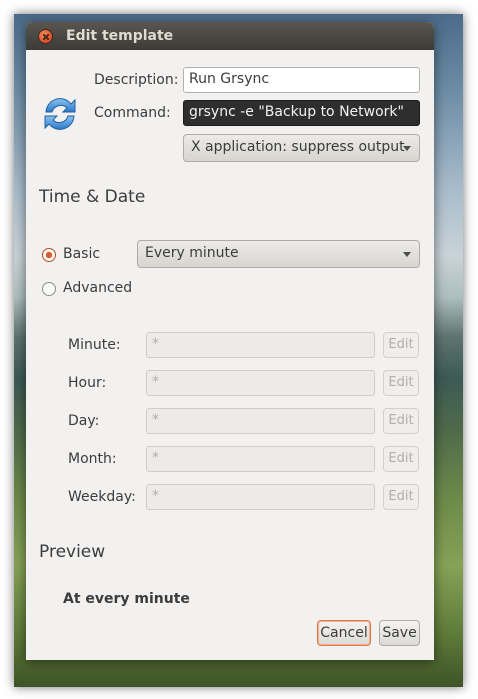 Image resolution: width=478 pixels, height=699 pixels. I want to click on day-label: Day:, so click(84, 421).